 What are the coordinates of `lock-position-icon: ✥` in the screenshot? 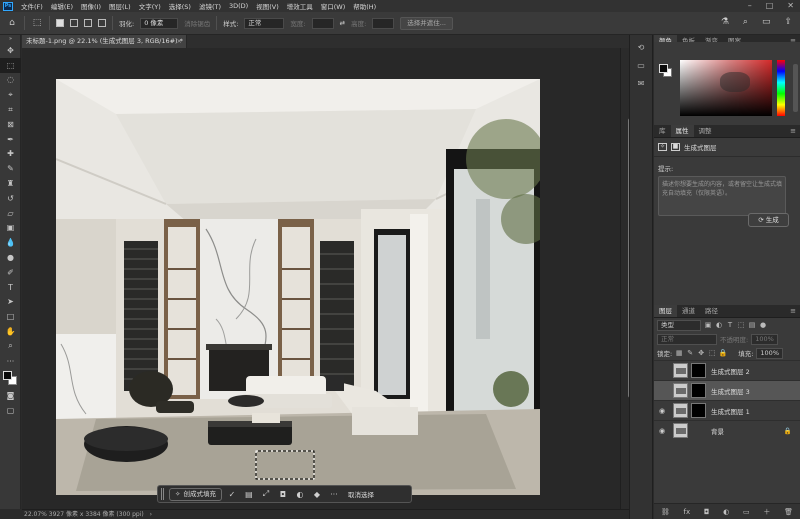 It's located at (701, 353).